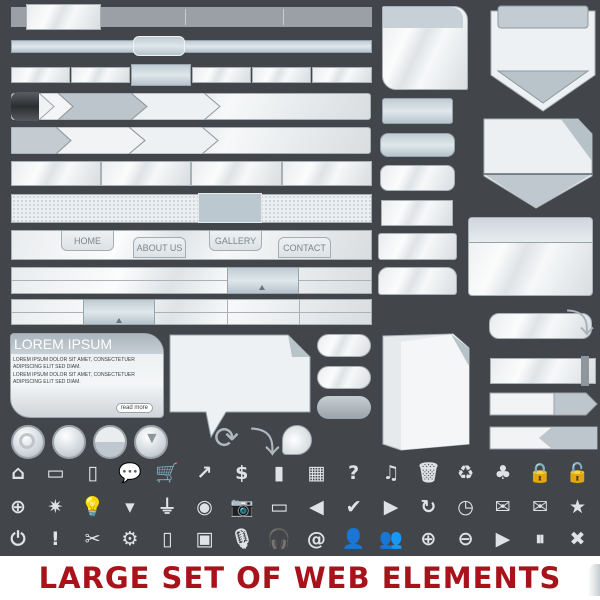 This screenshot has width=600, height=600. Describe the element at coordinates (191, 312) in the screenshot. I see `double-bar-divider` at that location.